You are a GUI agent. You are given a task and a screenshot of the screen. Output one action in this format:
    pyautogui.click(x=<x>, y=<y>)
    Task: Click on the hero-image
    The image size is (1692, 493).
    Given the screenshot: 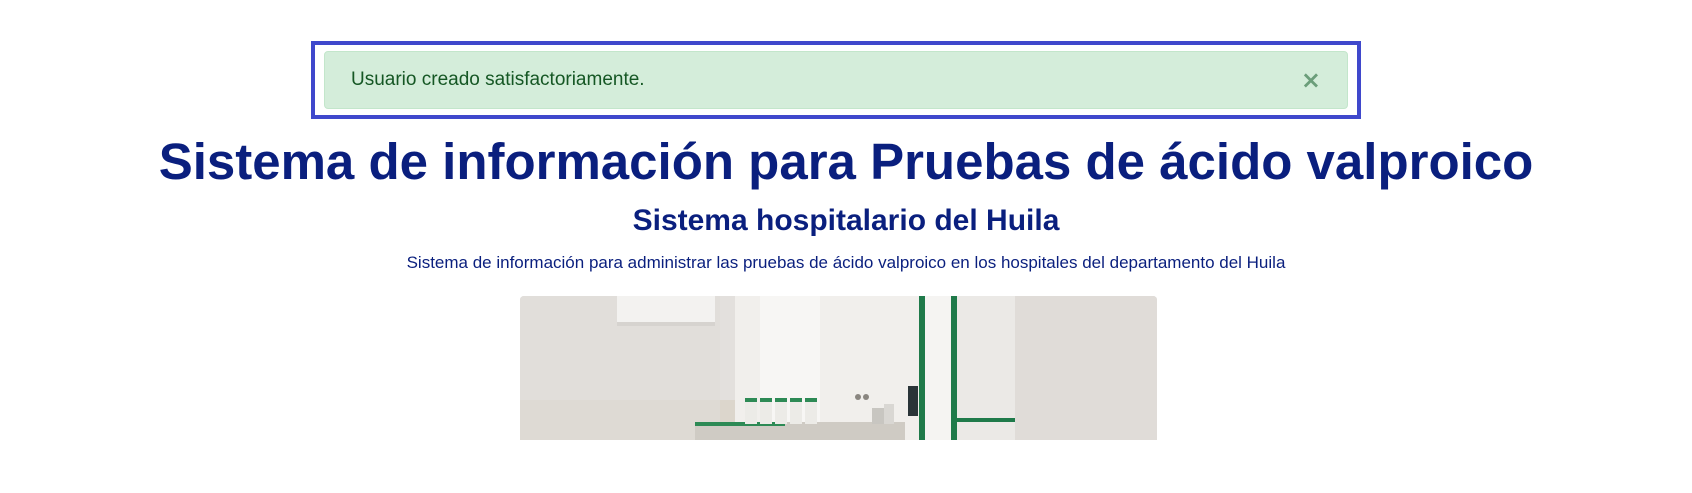 What is the action you would take?
    pyautogui.click(x=838, y=368)
    